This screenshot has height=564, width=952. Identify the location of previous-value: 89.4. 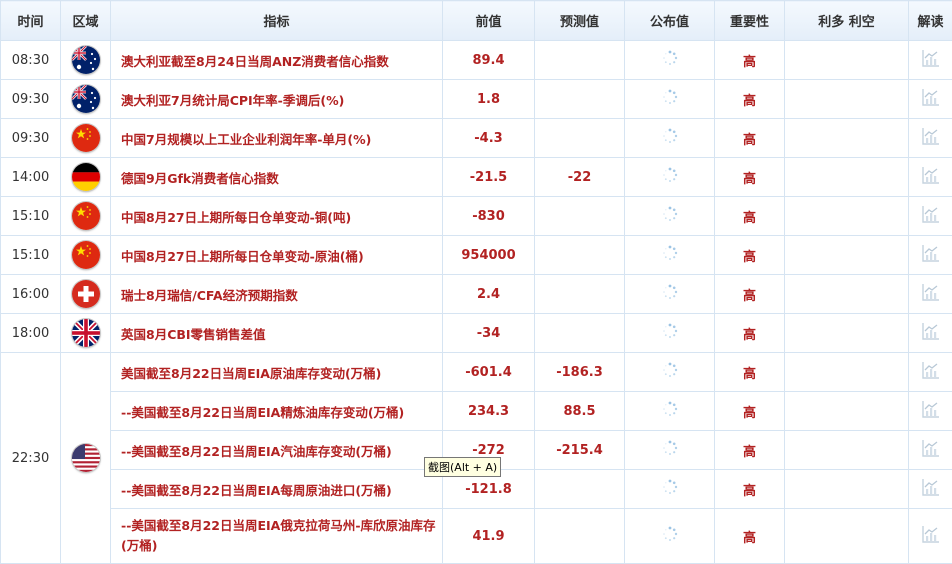
(489, 60).